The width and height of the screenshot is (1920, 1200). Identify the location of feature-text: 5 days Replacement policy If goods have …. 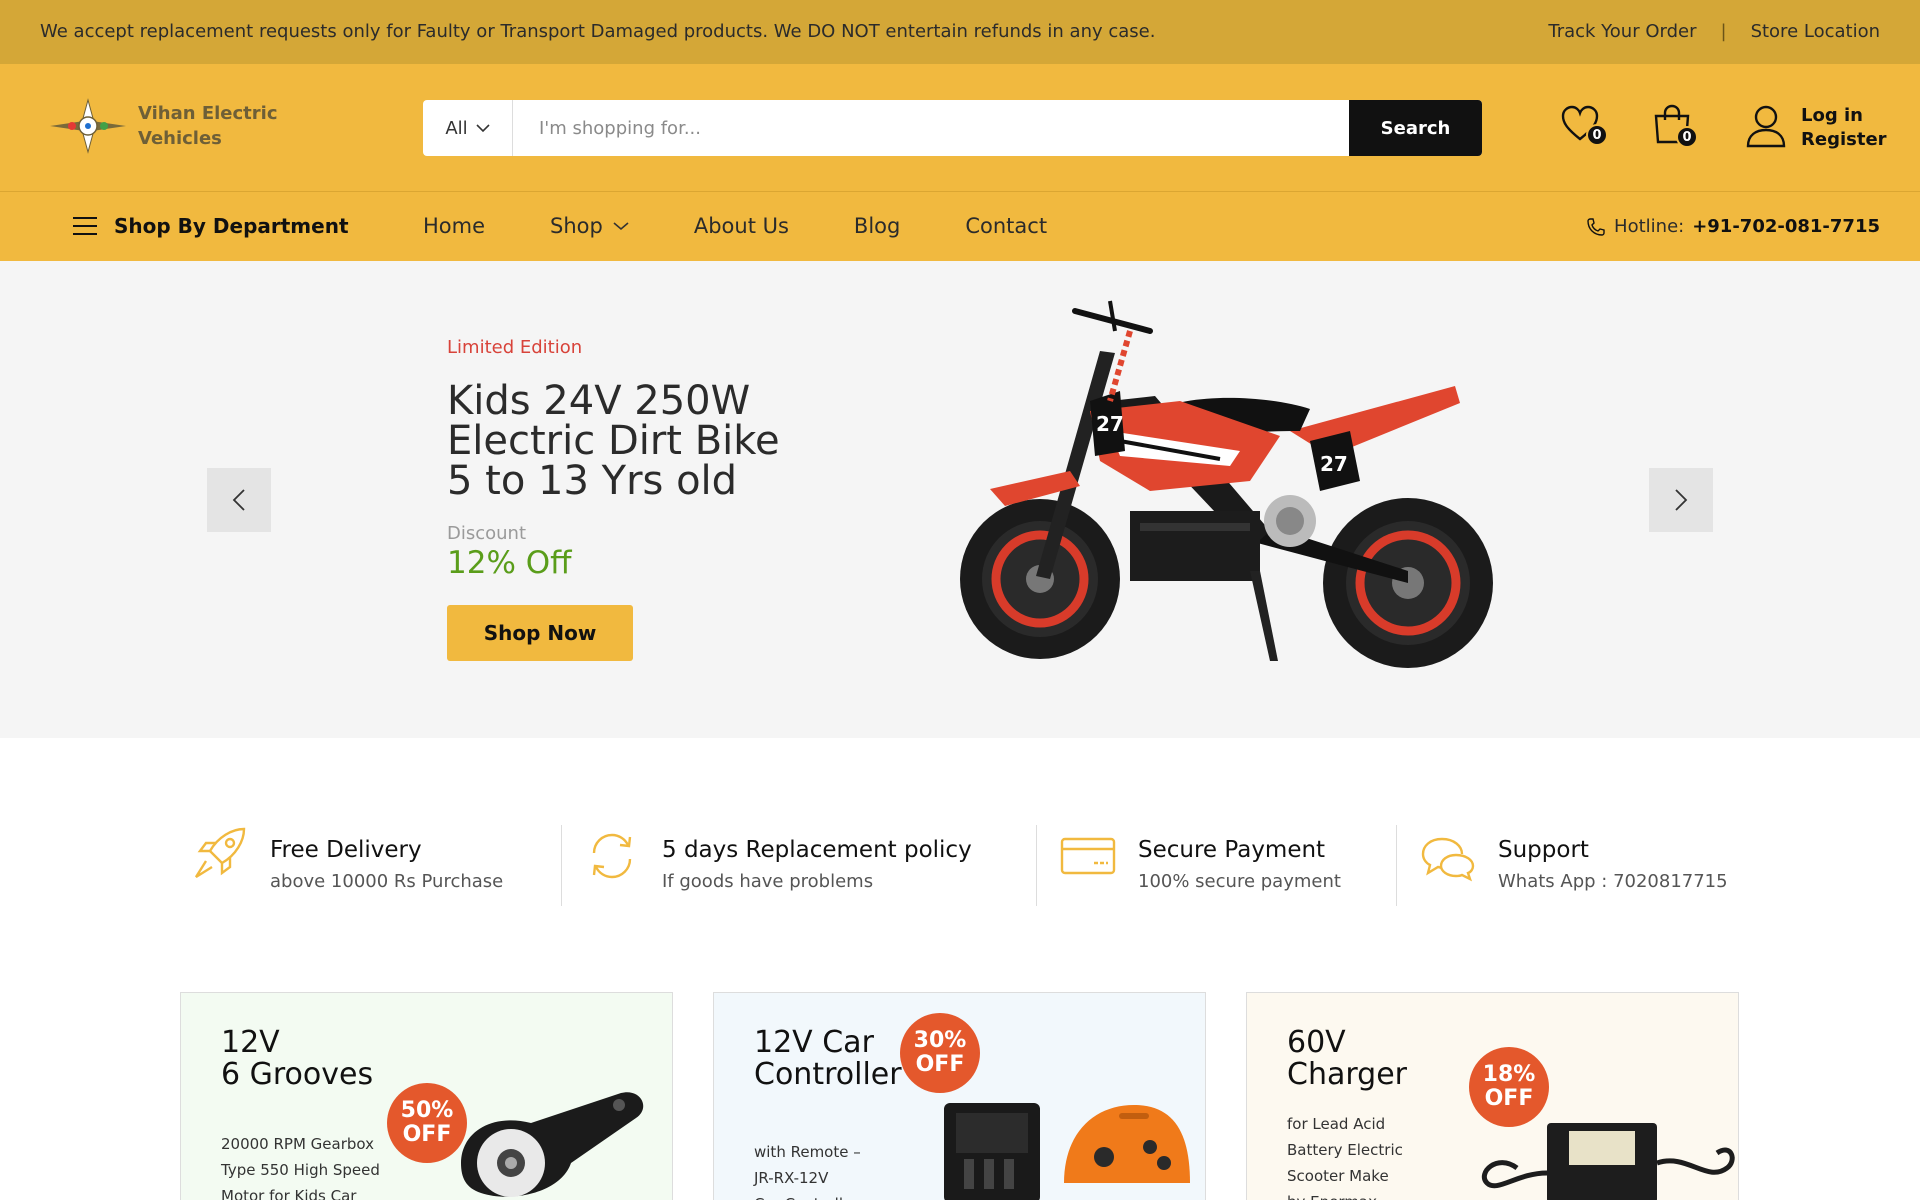
(817, 858).